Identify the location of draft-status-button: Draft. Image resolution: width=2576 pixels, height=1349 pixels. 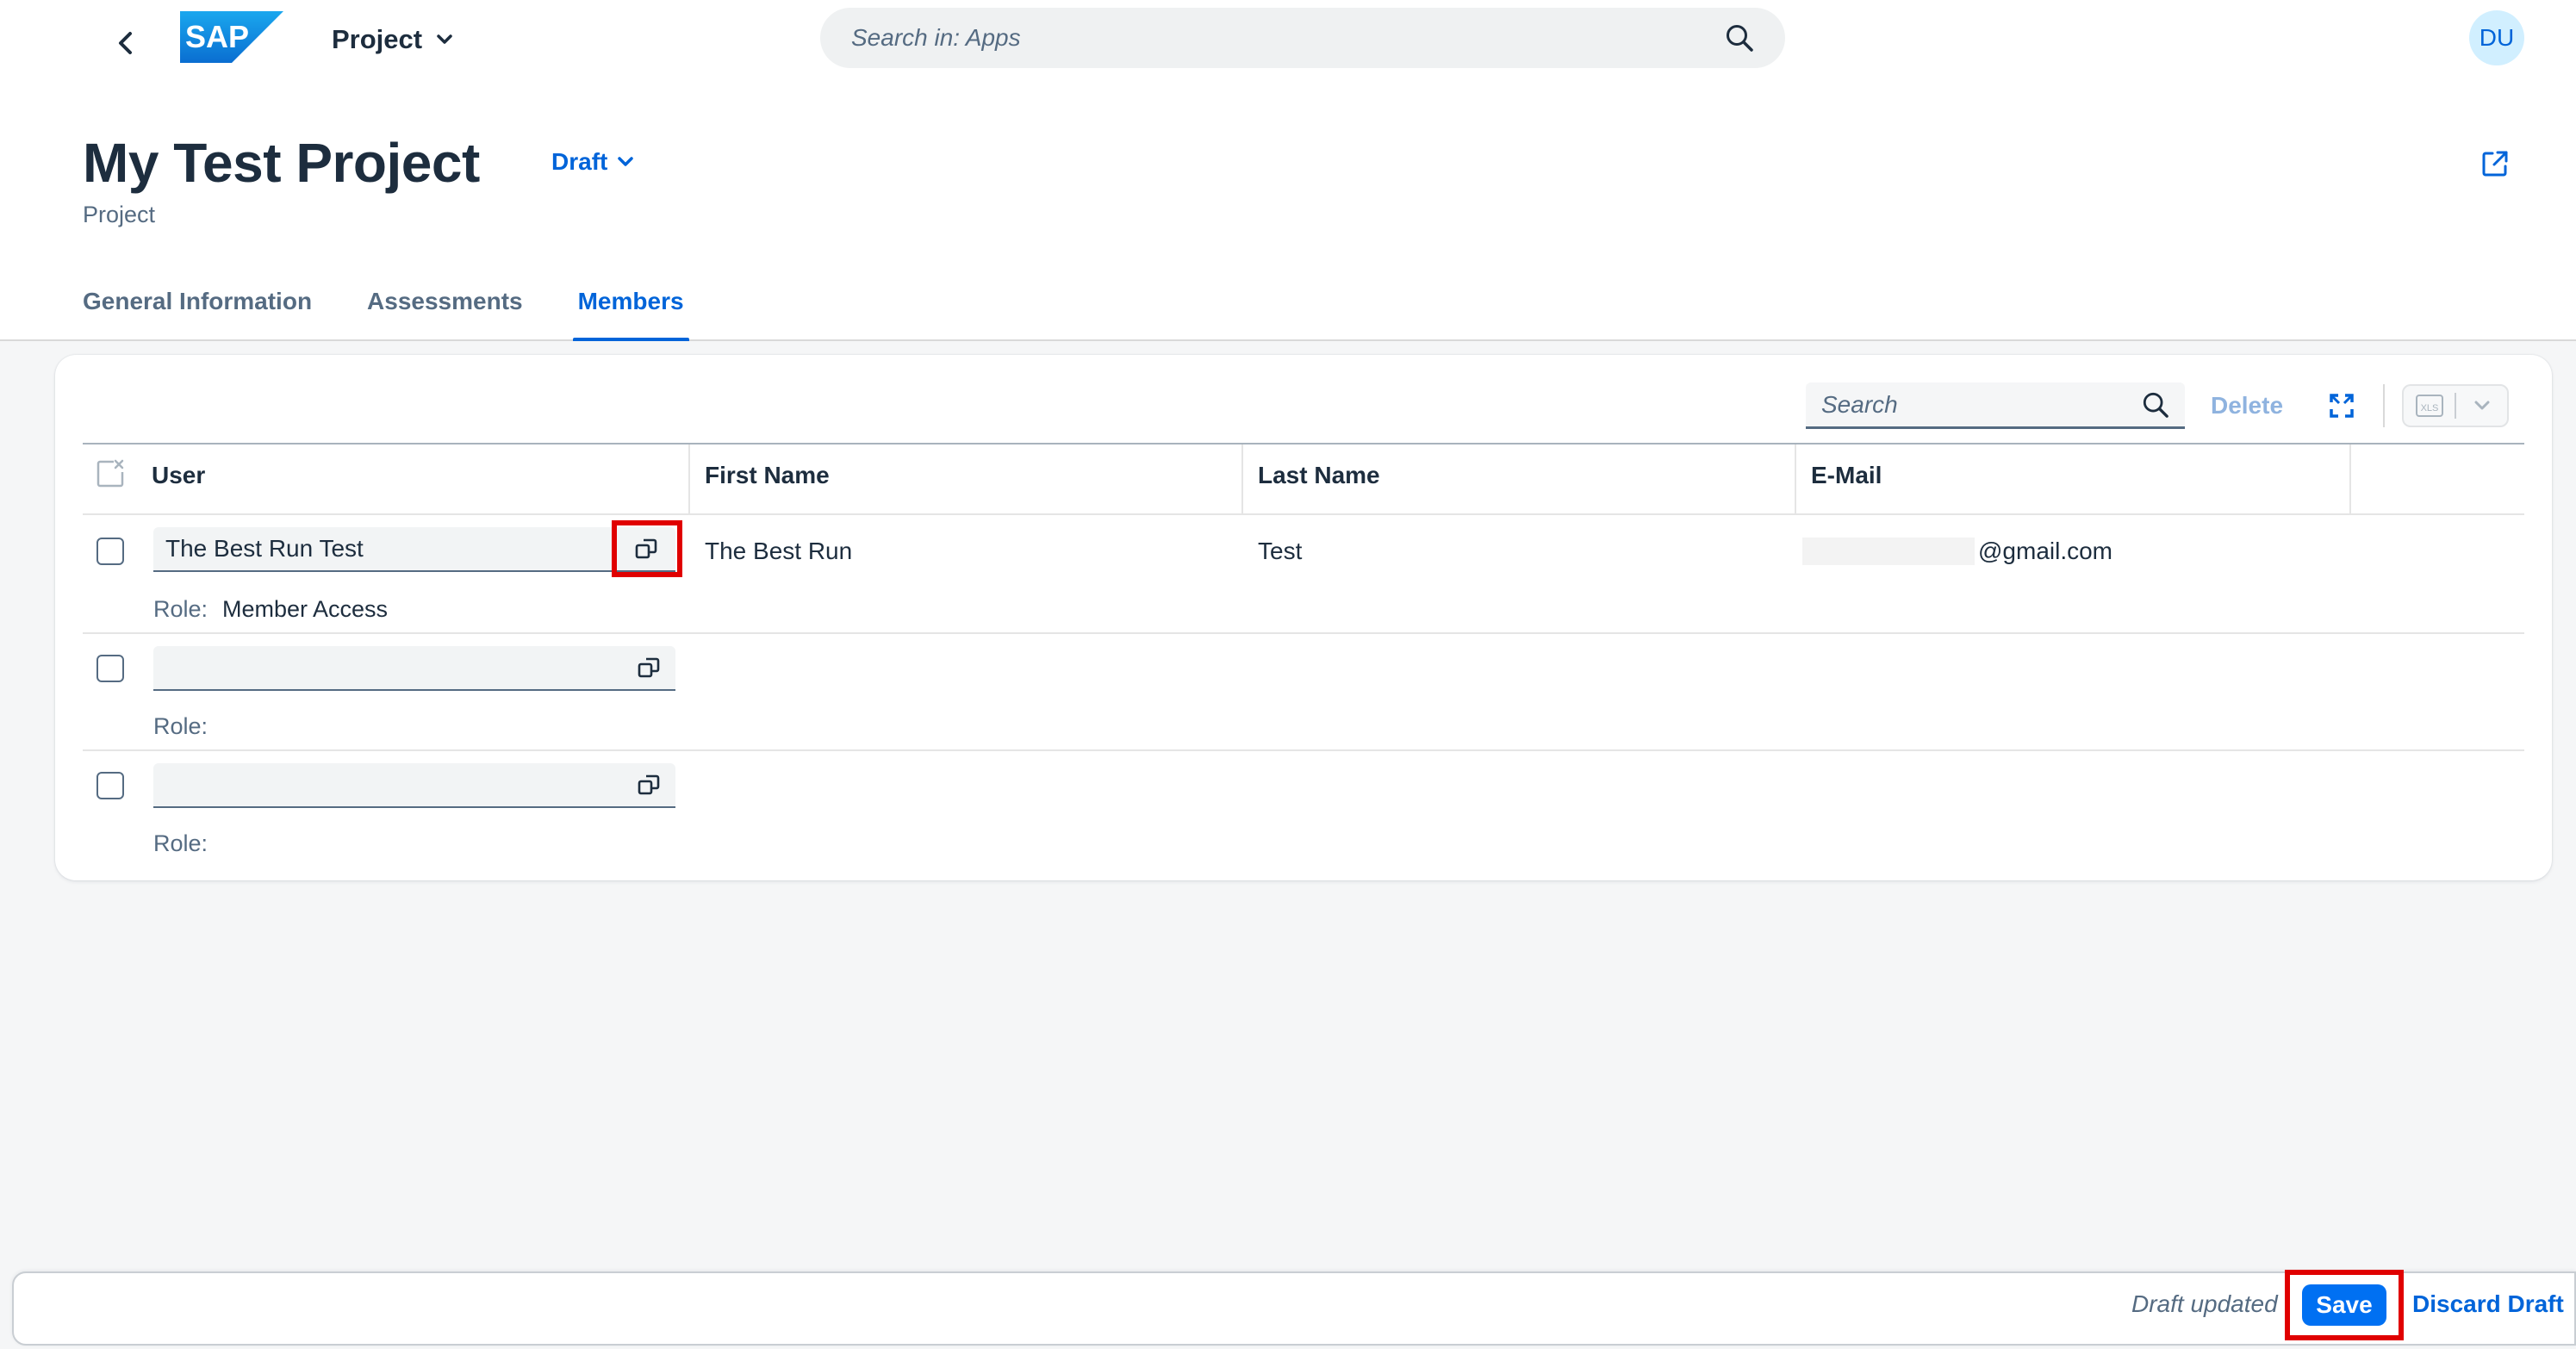
(593, 162).